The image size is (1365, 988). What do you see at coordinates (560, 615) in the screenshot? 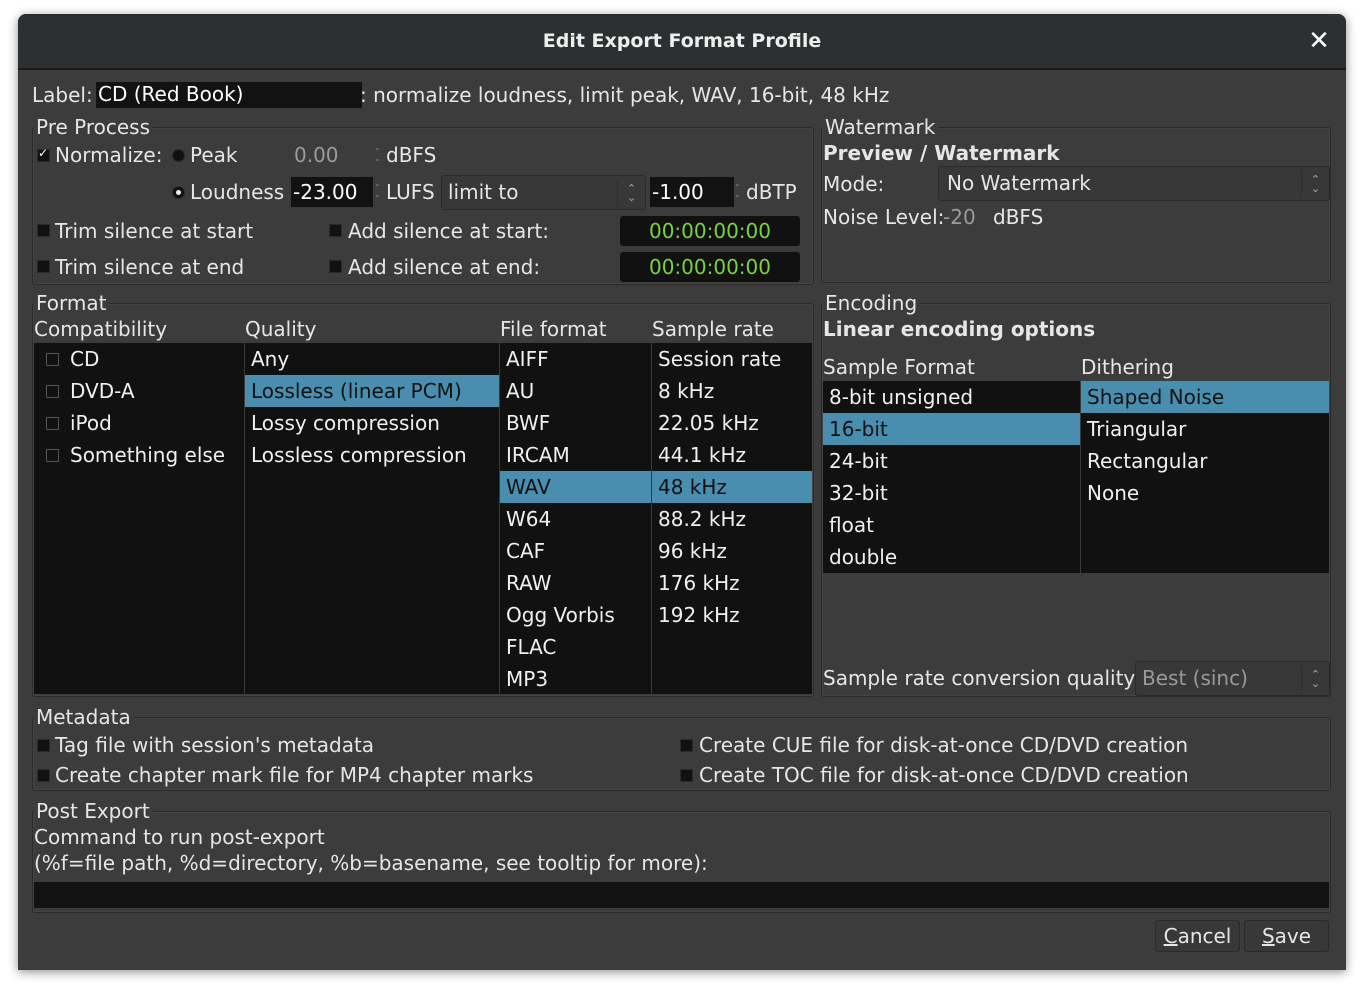
I see `file-format-item-label: Ogg Vorbis` at bounding box center [560, 615].